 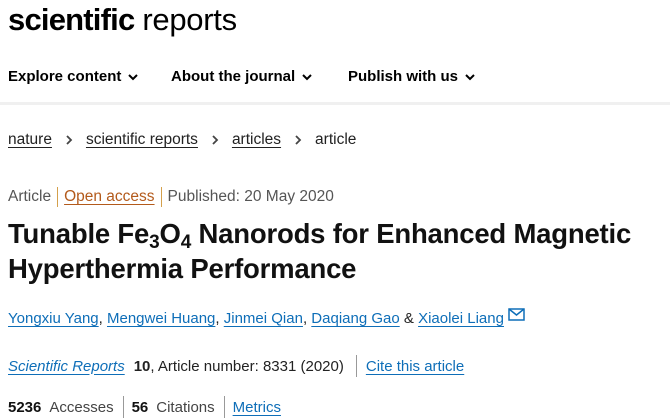 What do you see at coordinates (355, 318) in the screenshot?
I see `author-link: Daqiang Gao` at bounding box center [355, 318].